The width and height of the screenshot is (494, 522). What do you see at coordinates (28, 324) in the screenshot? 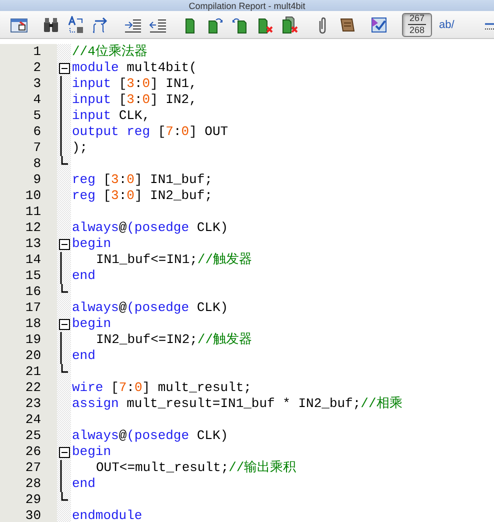
I see `line-number: 18` at bounding box center [28, 324].